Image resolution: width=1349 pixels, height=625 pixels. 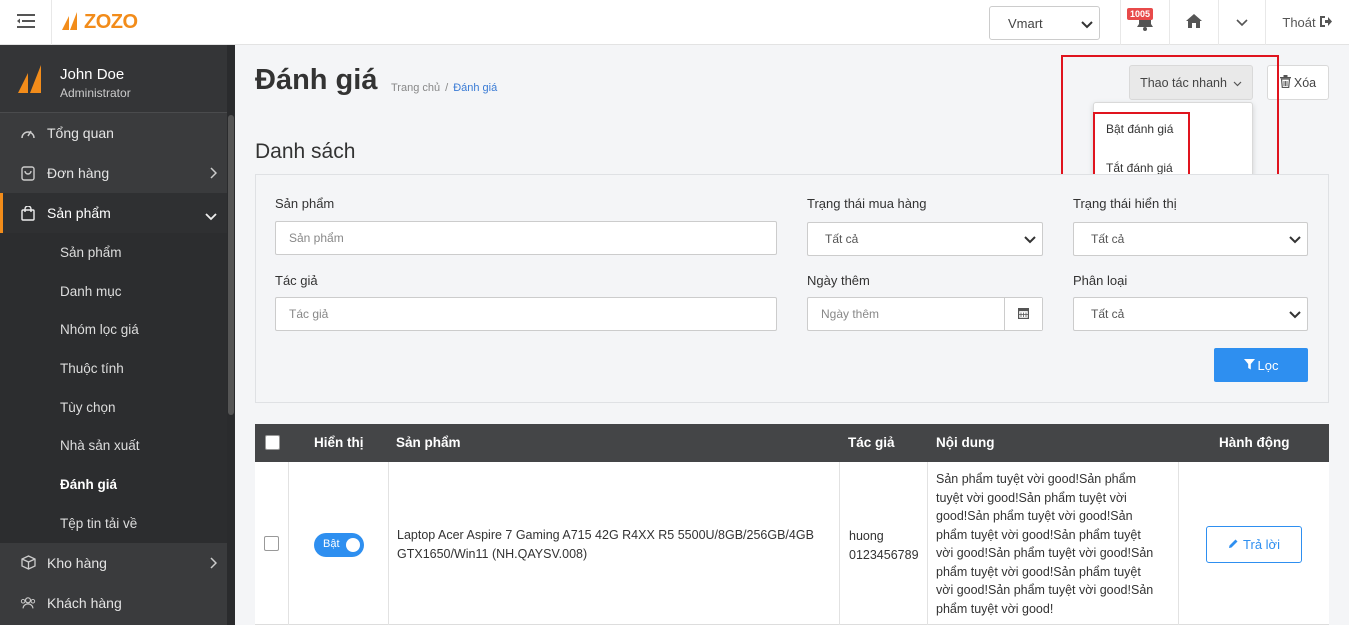 I want to click on calendar-button, so click(x=1023, y=314).